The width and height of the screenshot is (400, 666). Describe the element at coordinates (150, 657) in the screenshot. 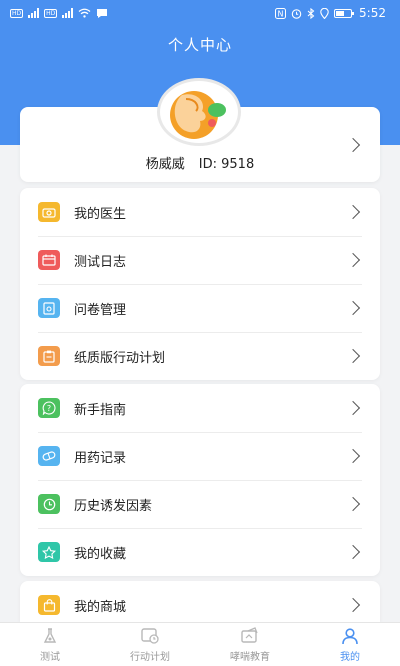

I see `tab-label: 行动计划` at that location.